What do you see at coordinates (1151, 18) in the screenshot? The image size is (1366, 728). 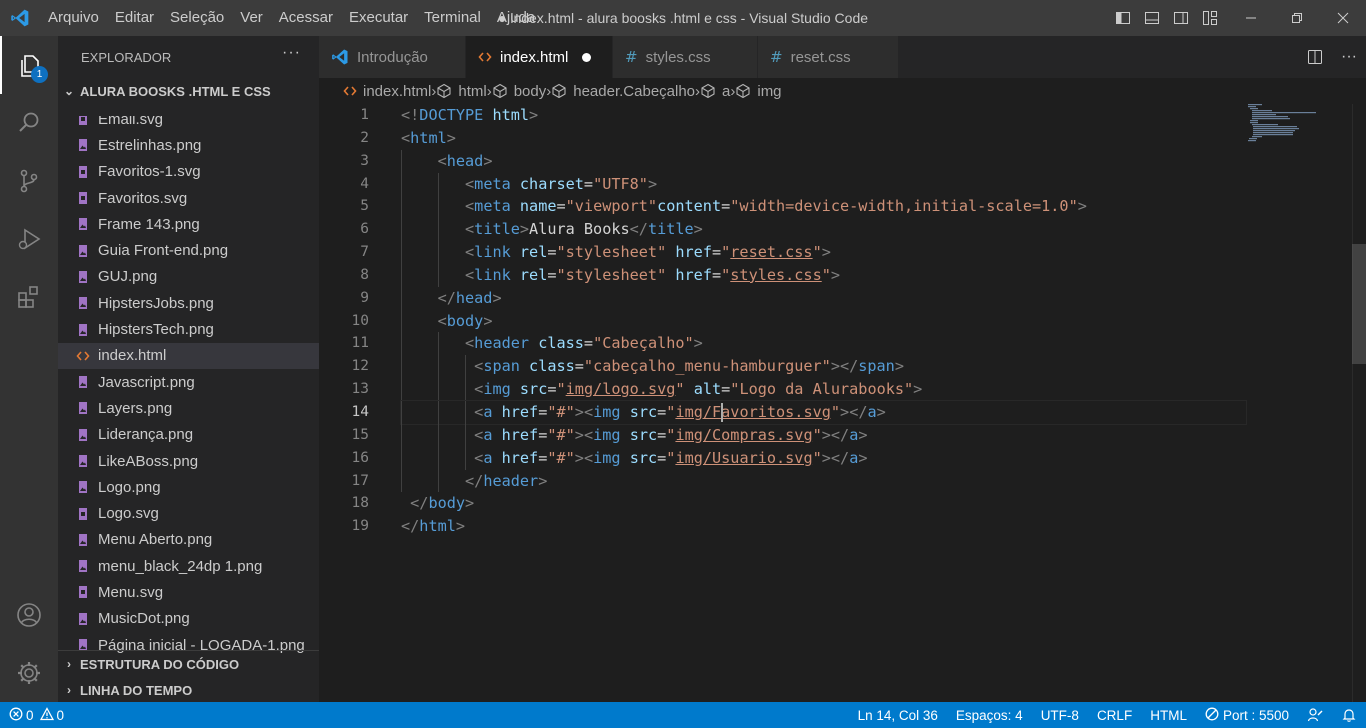 I see `toggle-panel-icon` at bounding box center [1151, 18].